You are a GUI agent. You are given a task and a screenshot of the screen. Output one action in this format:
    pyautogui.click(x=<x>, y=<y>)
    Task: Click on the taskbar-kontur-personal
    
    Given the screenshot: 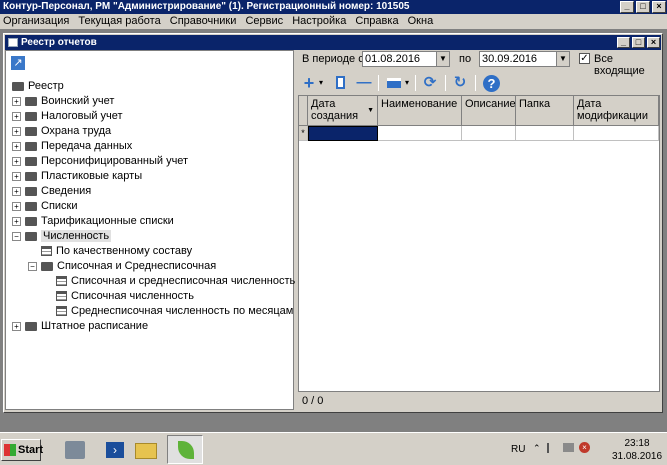 What is the action you would take?
    pyautogui.click(x=185, y=449)
    